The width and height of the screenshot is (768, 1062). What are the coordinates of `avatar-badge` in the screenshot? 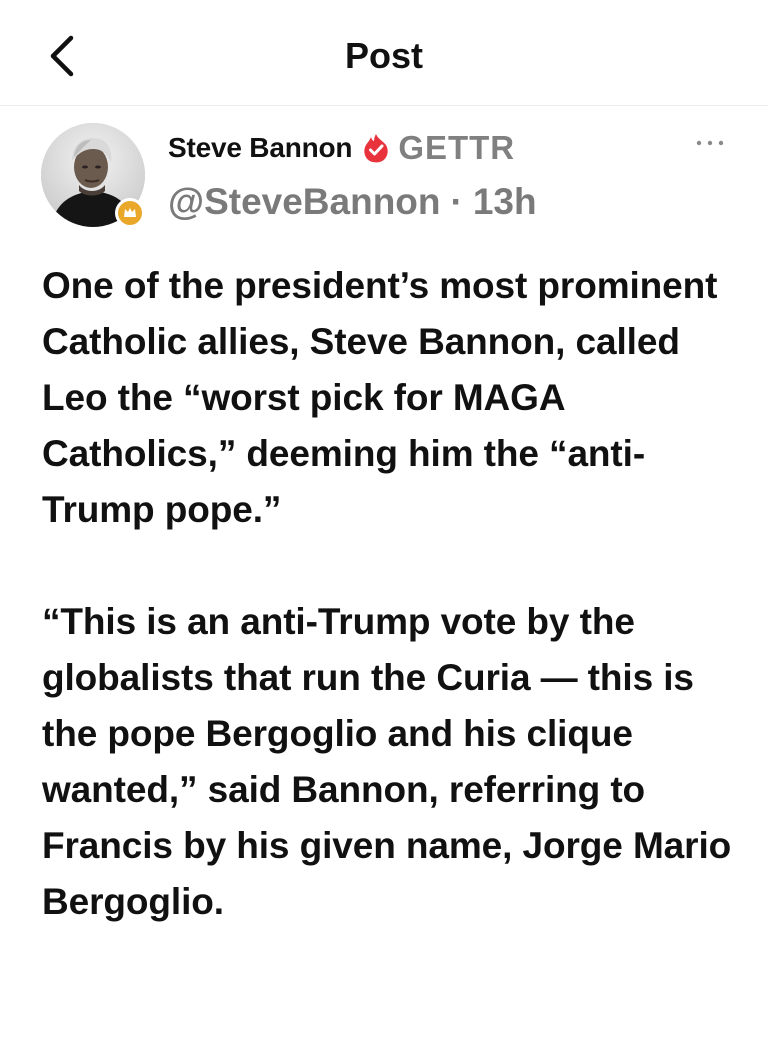 It's located at (130, 213).